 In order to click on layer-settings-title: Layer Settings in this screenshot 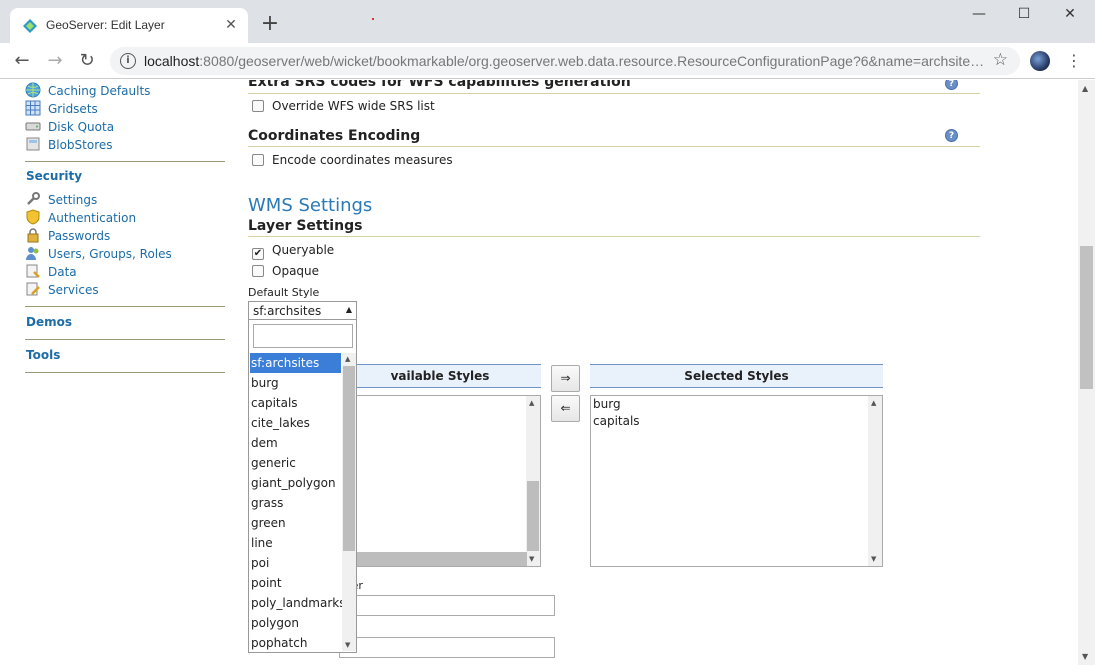, I will do `click(305, 226)`.